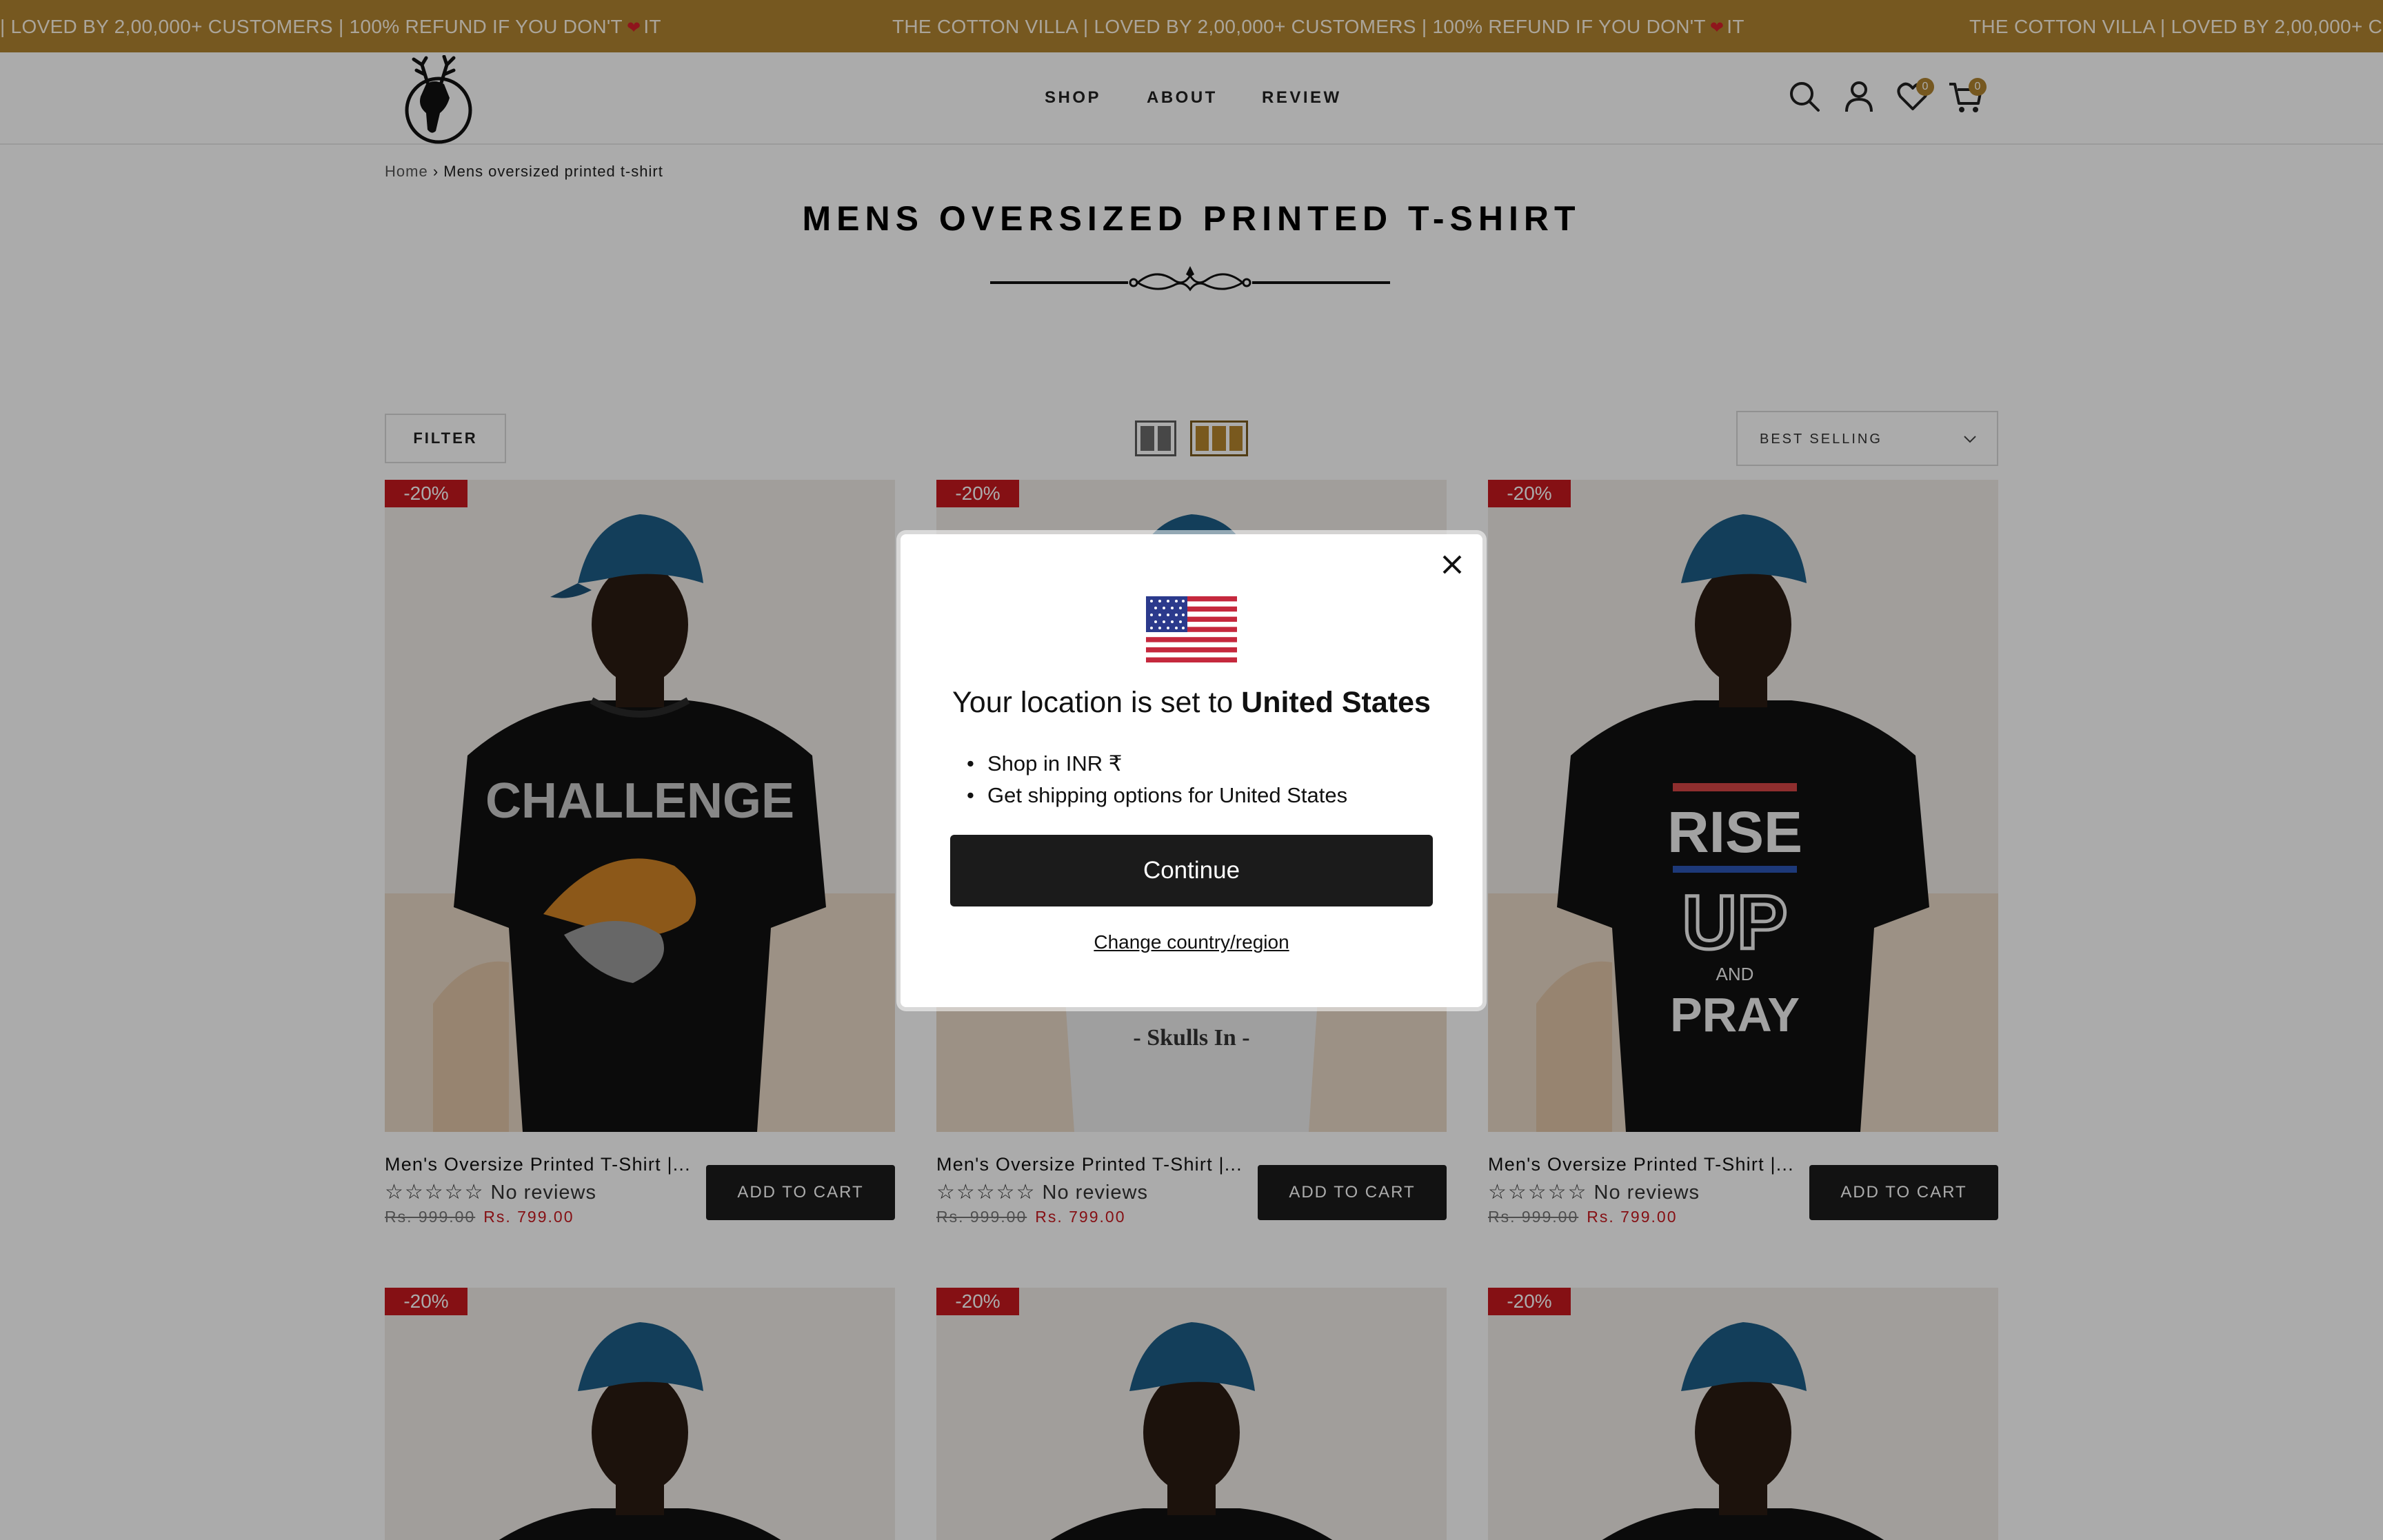 This screenshot has height=1540, width=2383. Describe the element at coordinates (1191, 629) in the screenshot. I see `us-flag-icon` at that location.